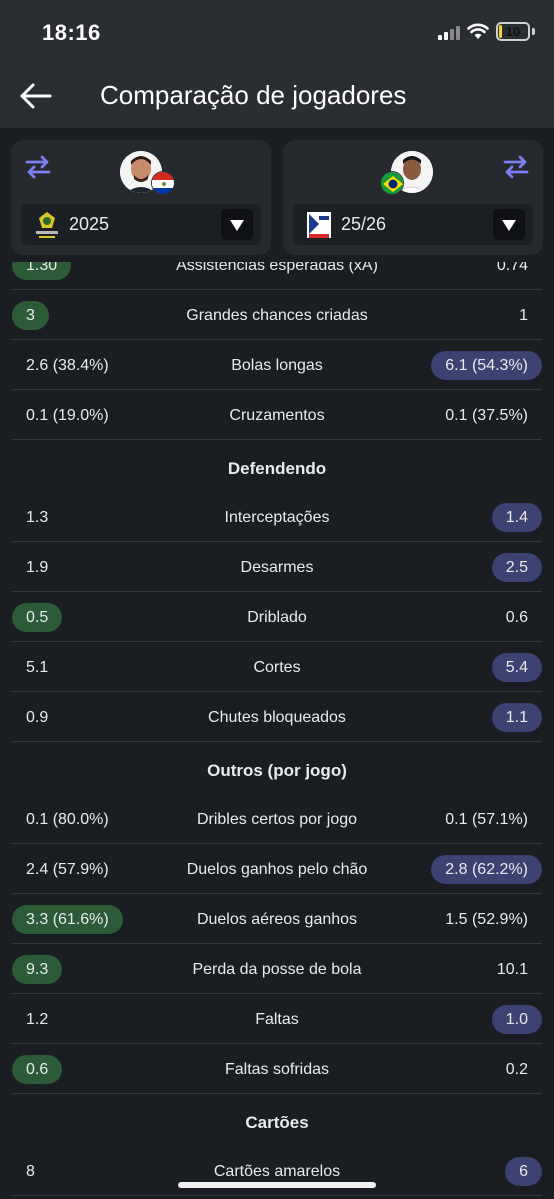 The height and width of the screenshot is (1199, 554). Describe the element at coordinates (516, 1019) in the screenshot. I see `right-player-value: 1.0` at that location.